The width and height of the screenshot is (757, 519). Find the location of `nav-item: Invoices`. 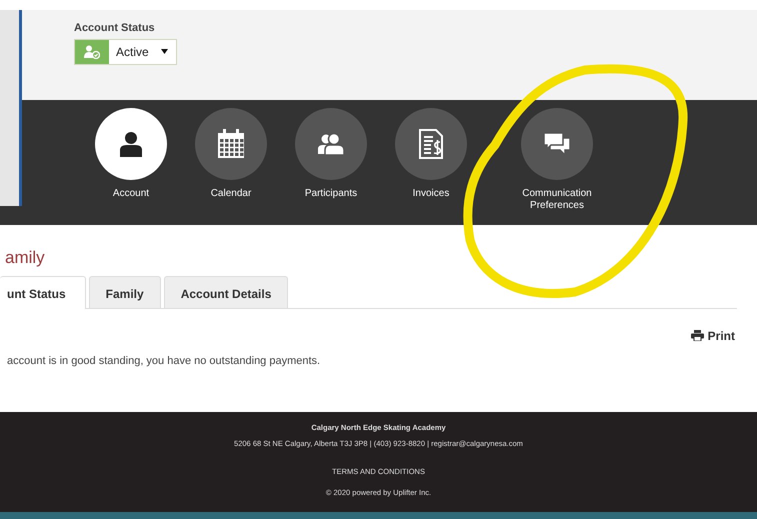

nav-item: Invoices is located at coordinates (431, 166).